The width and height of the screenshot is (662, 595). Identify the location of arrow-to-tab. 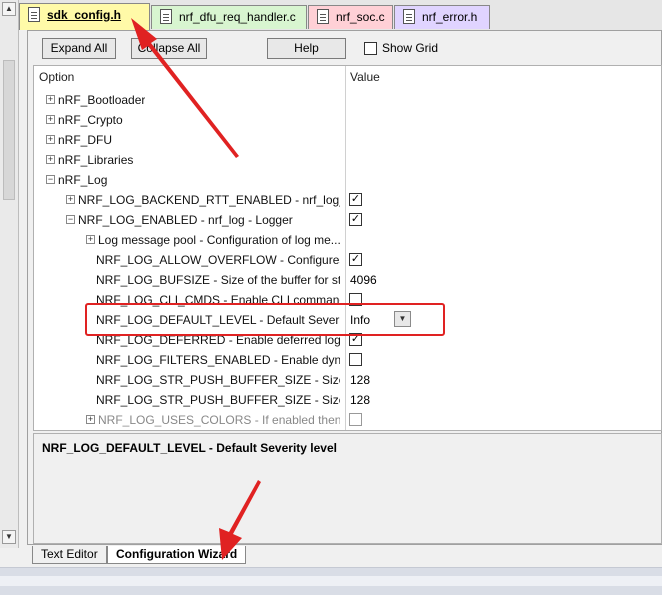
(185, 88).